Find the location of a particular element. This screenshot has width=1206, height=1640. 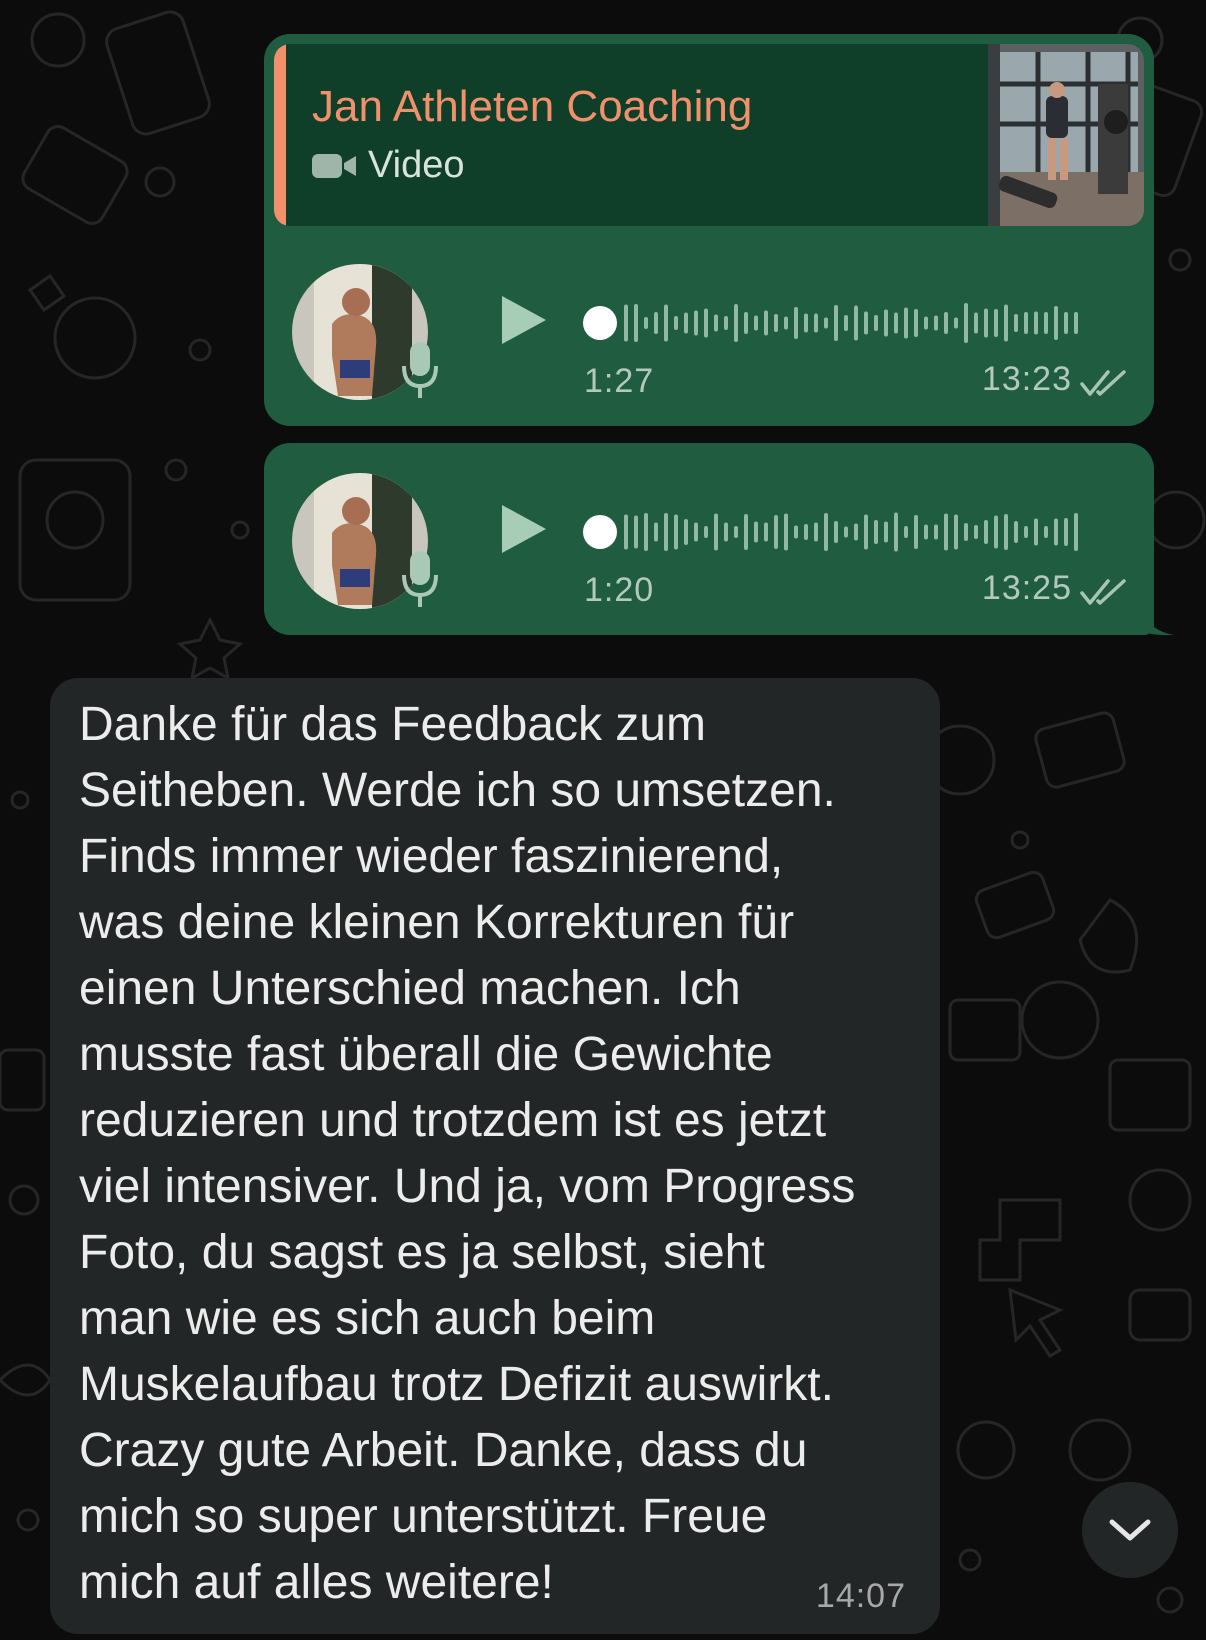

quote-accent-bar is located at coordinates (280, 135).